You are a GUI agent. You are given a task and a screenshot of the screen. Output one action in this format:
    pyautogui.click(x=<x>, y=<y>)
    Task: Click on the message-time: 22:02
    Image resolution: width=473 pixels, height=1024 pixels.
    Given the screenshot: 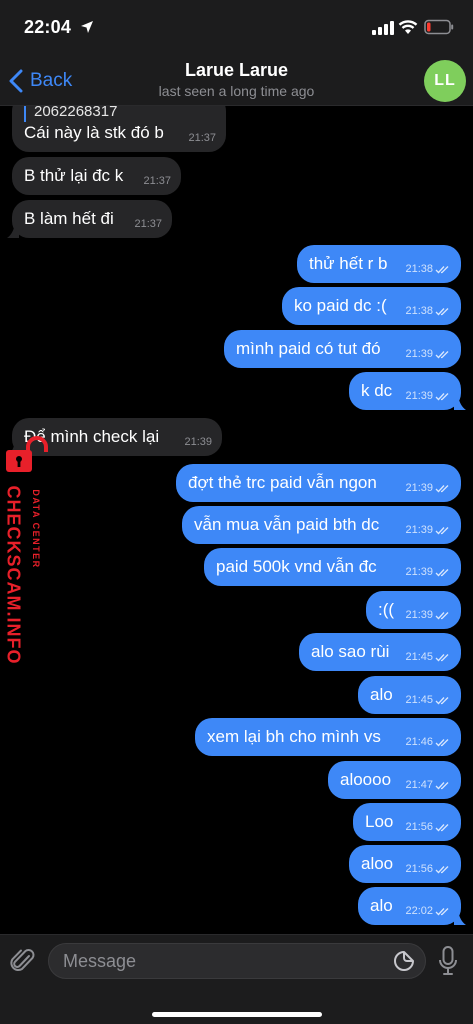 What is the action you would take?
    pyautogui.click(x=419, y=911)
    